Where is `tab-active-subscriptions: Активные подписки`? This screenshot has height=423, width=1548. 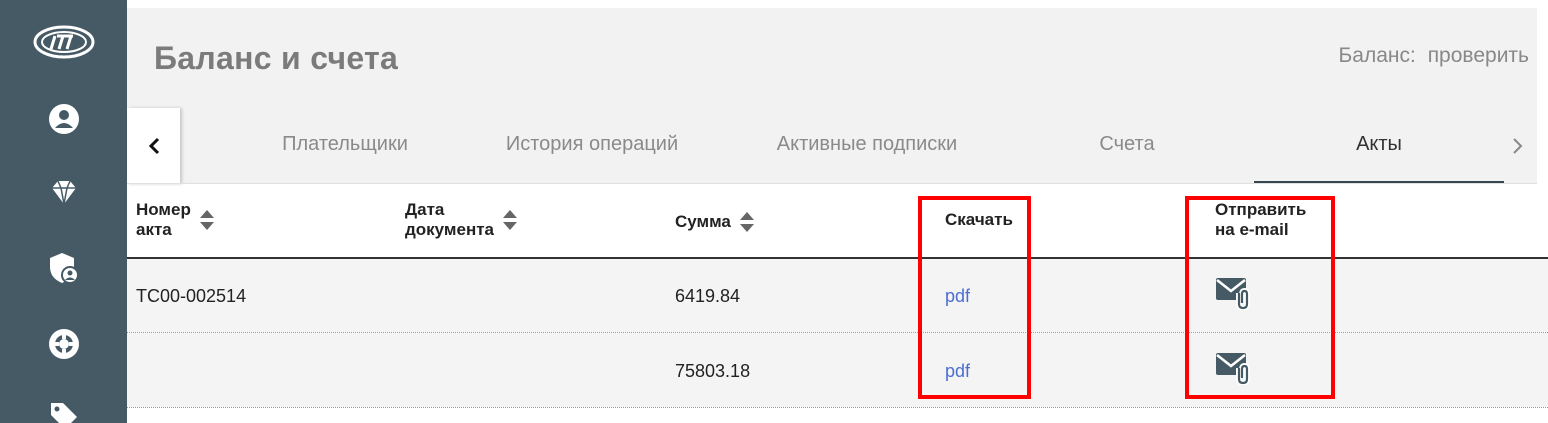
tab-active-subscriptions: Активные подписки is located at coordinates (867, 146).